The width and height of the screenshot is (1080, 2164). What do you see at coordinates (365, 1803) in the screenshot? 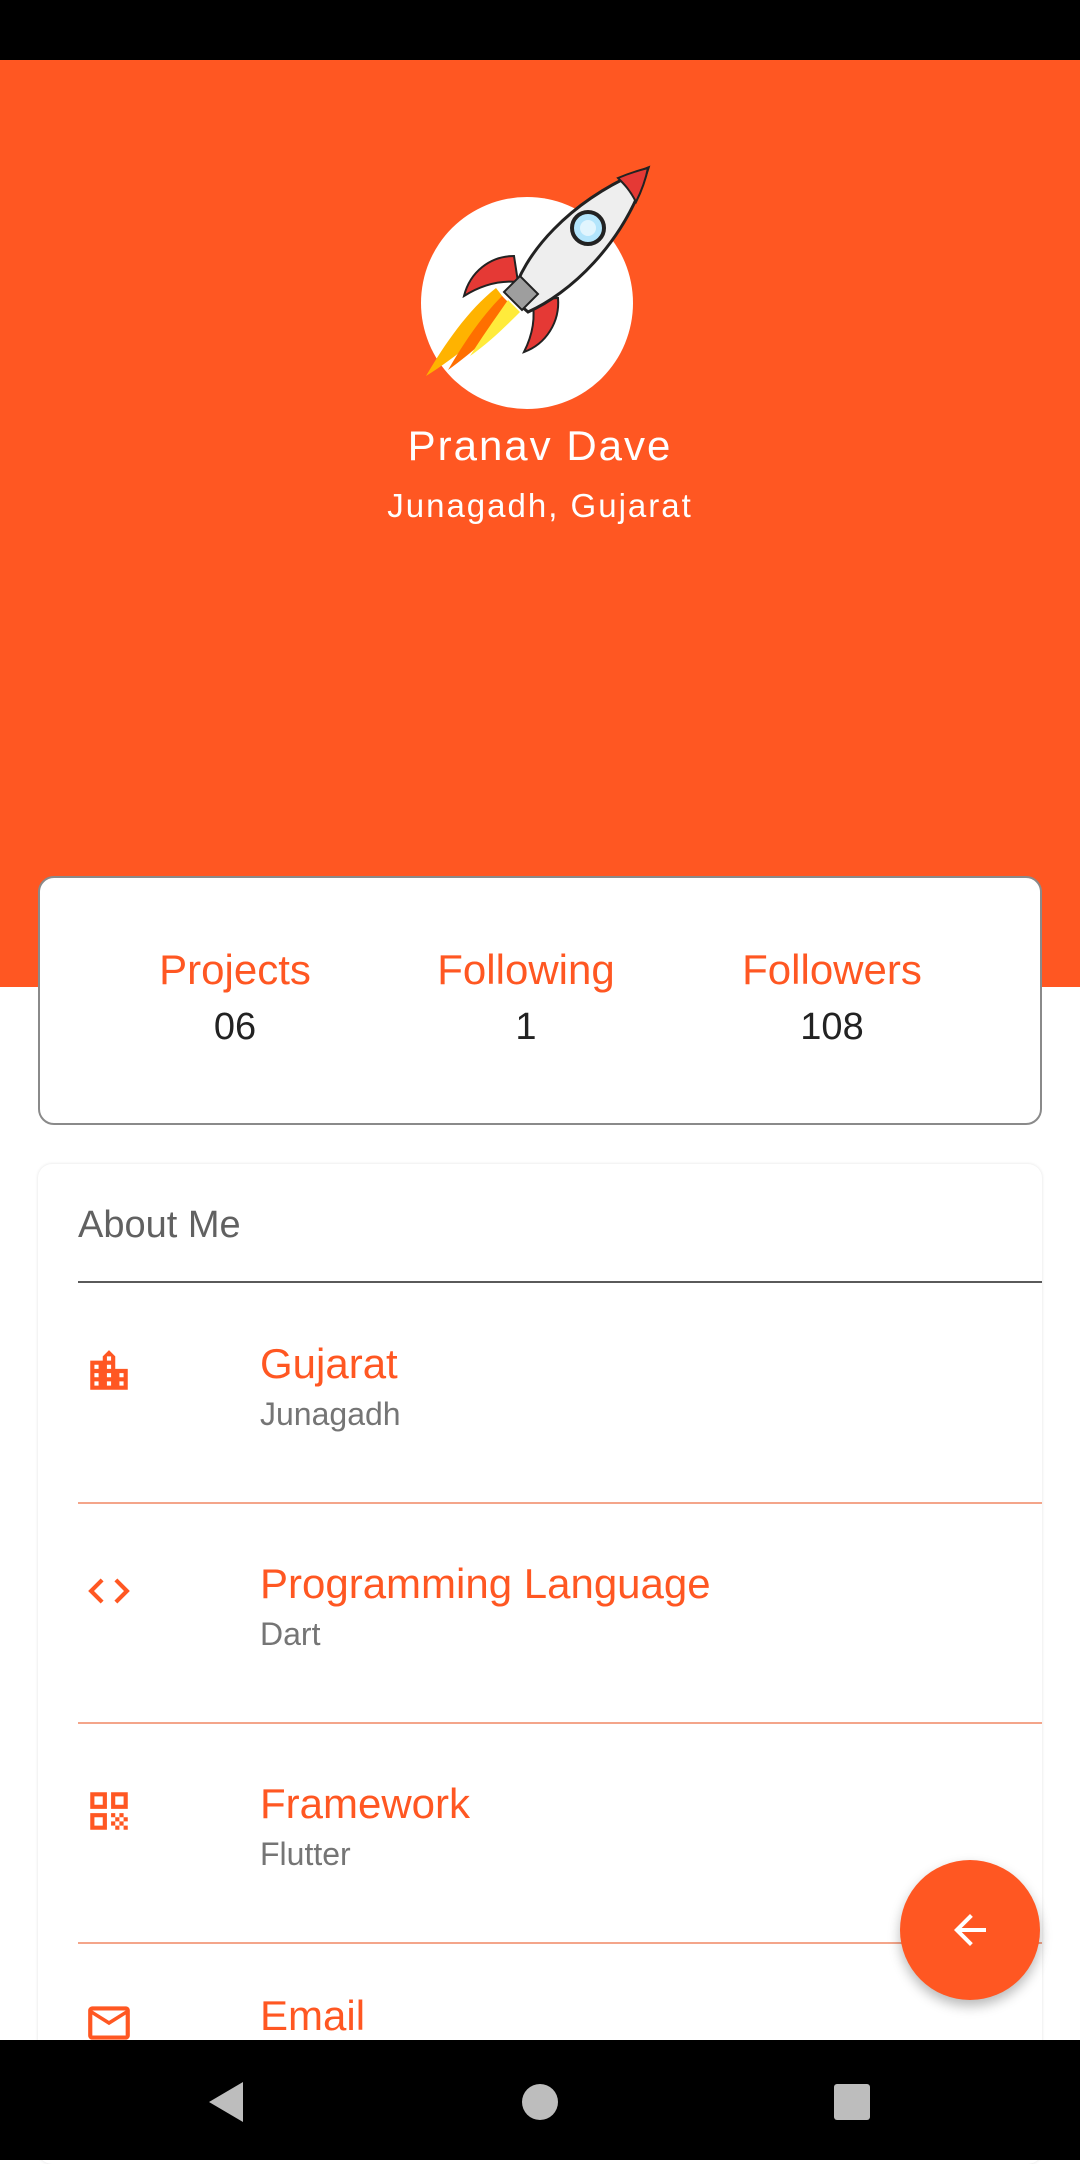
I see `row-title: Framework` at bounding box center [365, 1803].